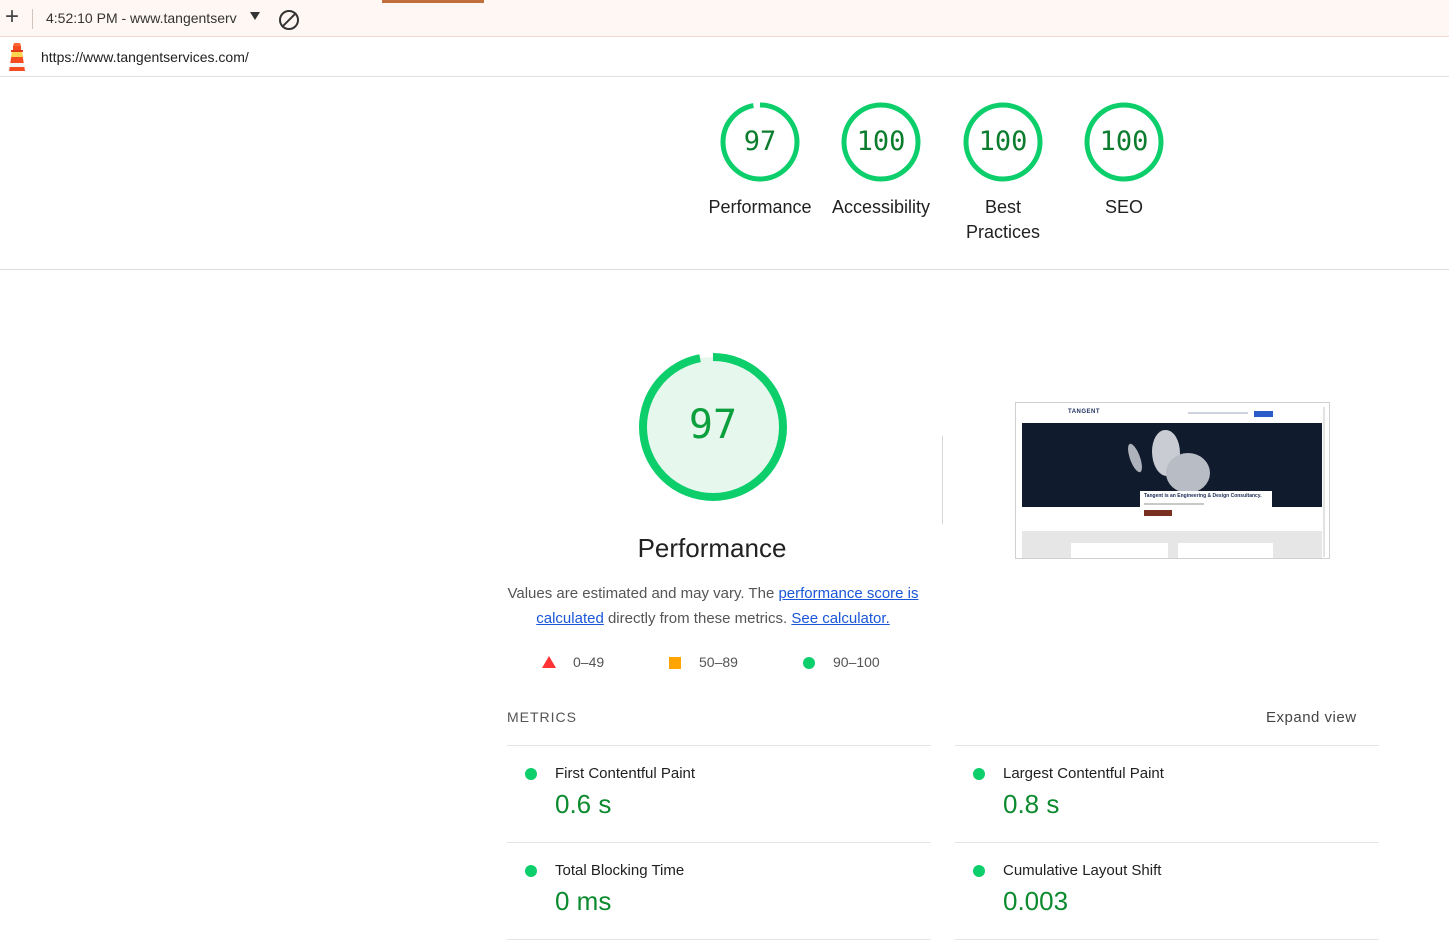  I want to click on report-selector: 4:52:10 PM - www.tangentserv, so click(141, 18).